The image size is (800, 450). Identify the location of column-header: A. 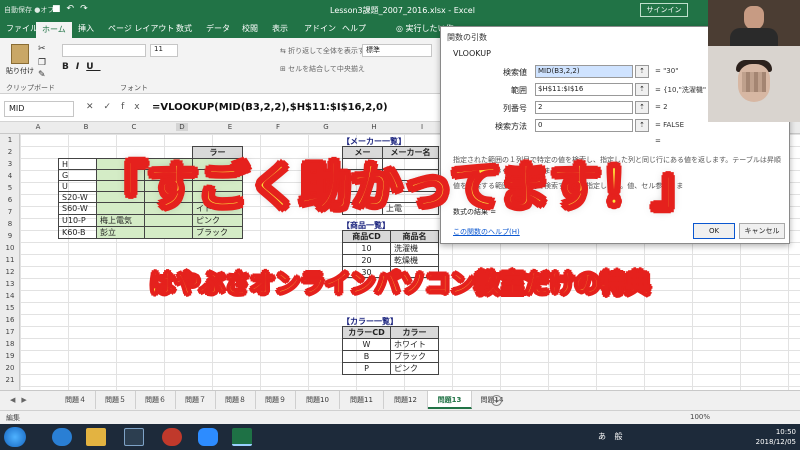
(38, 127).